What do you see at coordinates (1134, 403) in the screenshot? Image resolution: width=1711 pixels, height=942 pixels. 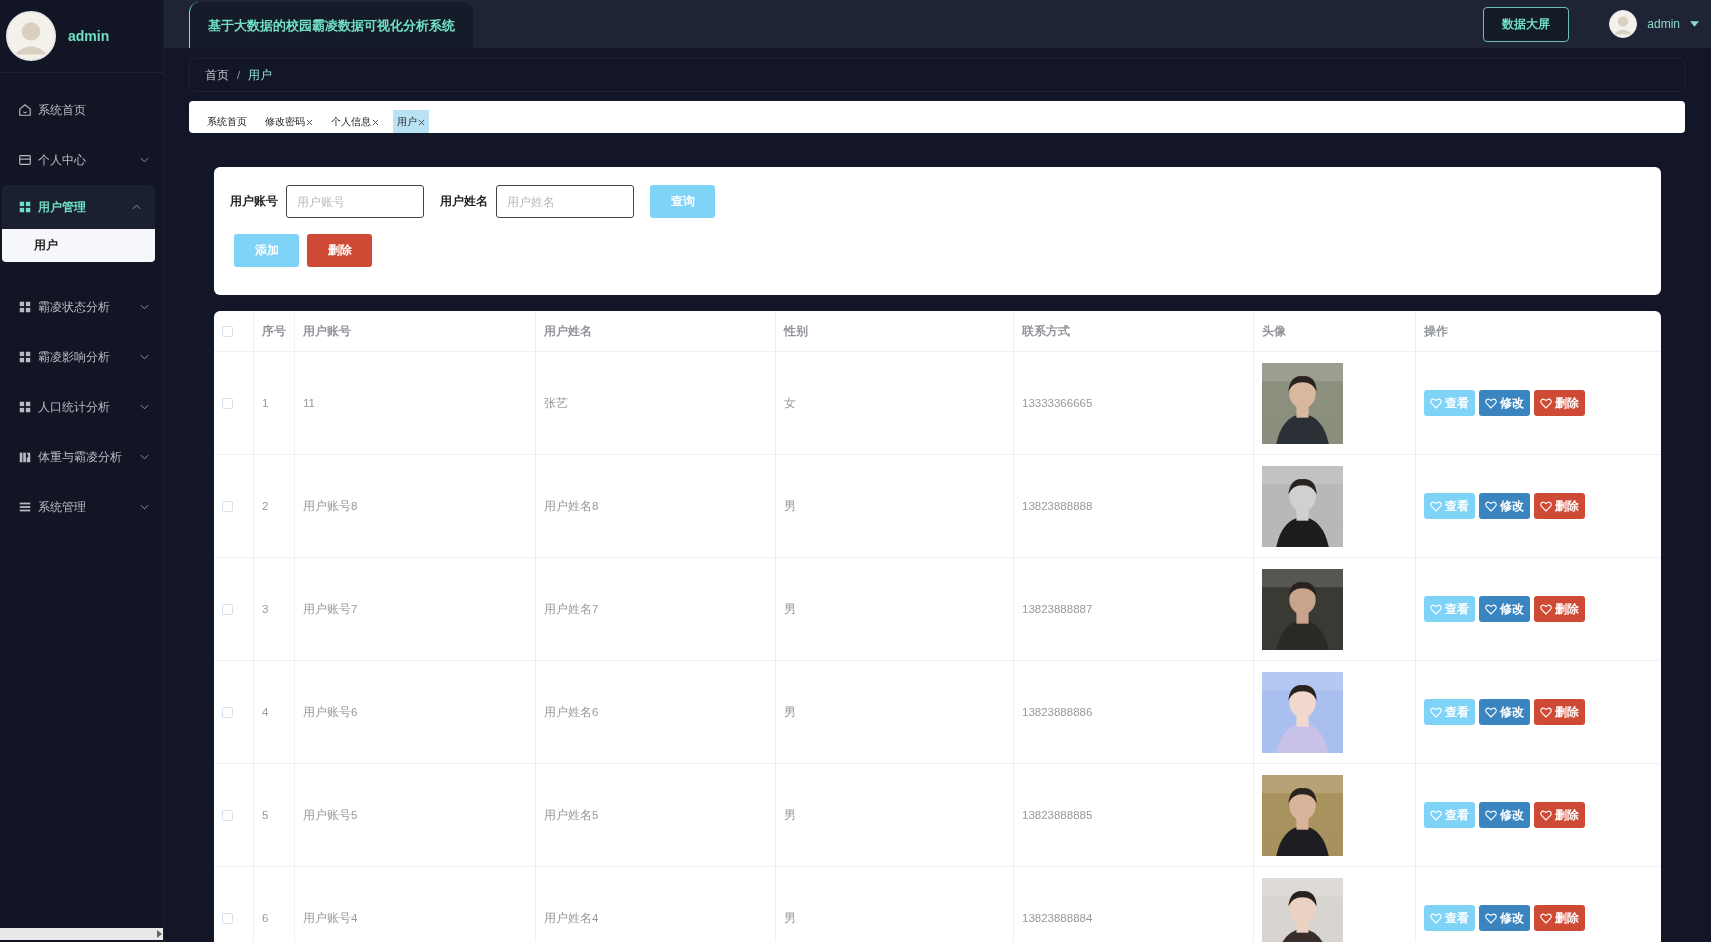 I see `table-cell: 13333366665` at bounding box center [1134, 403].